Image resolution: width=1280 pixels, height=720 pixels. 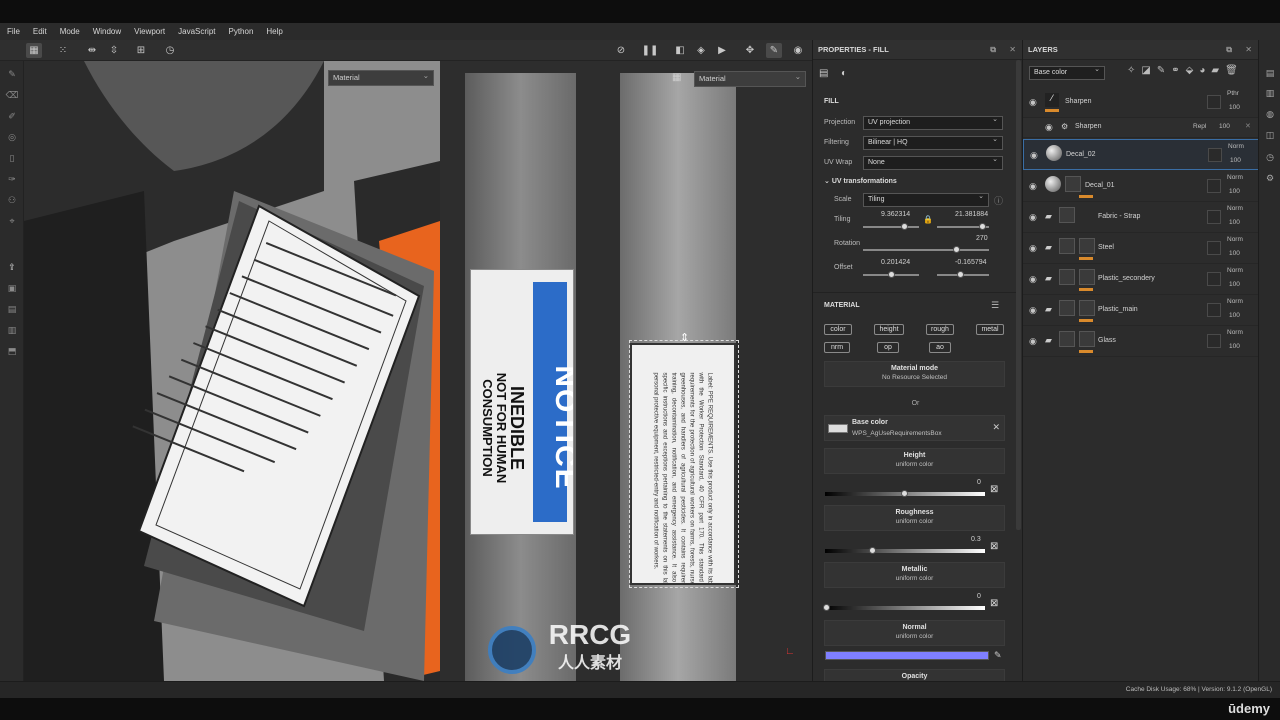 What do you see at coordinates (1141, 310) in the screenshot?
I see `layer-row-plastic-main: ◉ ▰ Plastic_main Norm 100` at bounding box center [1141, 310].